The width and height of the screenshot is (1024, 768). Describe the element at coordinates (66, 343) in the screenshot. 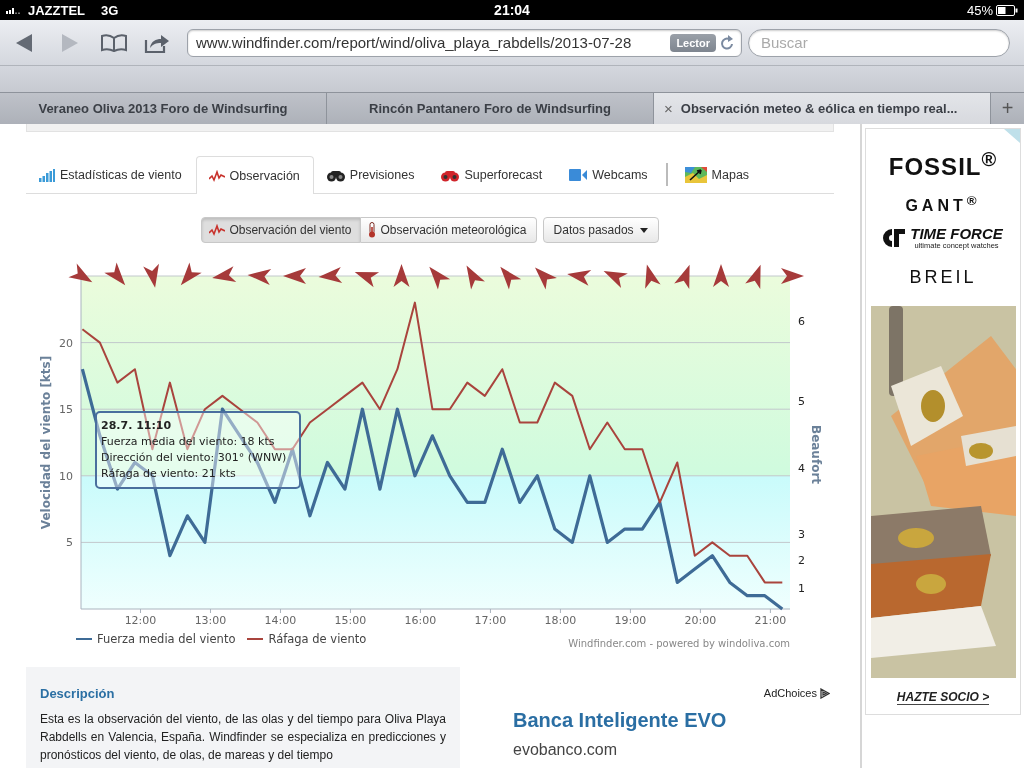

I see `y-tick-label: 20` at that location.